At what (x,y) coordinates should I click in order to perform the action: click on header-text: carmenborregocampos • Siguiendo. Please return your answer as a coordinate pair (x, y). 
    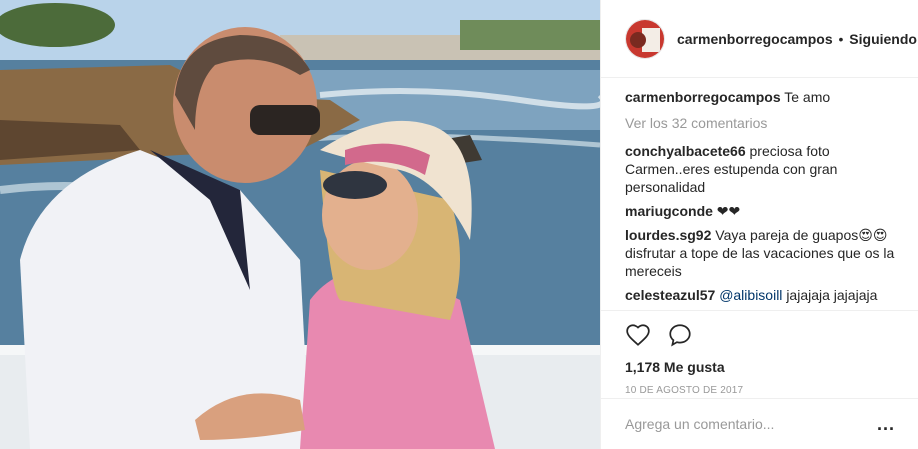
    Looking at the image, I should click on (797, 39).